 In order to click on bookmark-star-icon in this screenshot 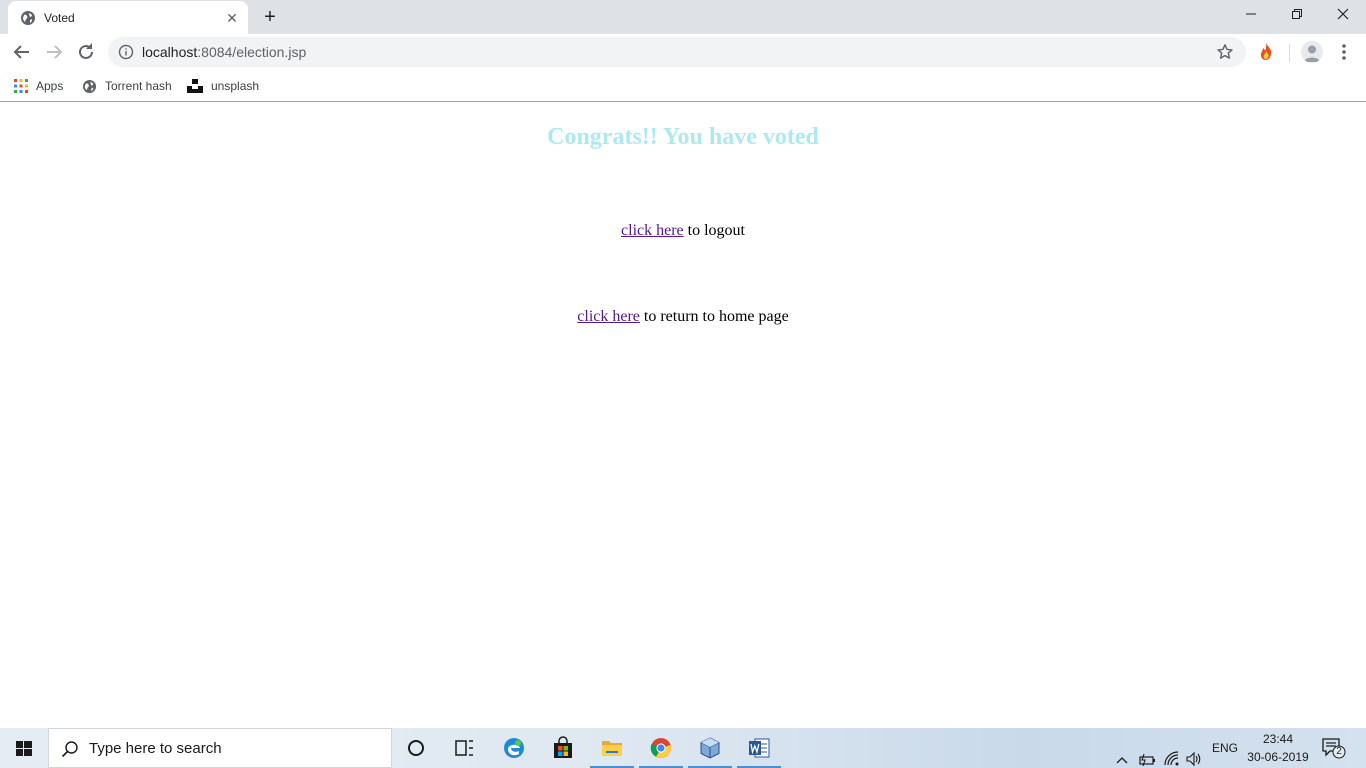, I will do `click(1225, 52)`.